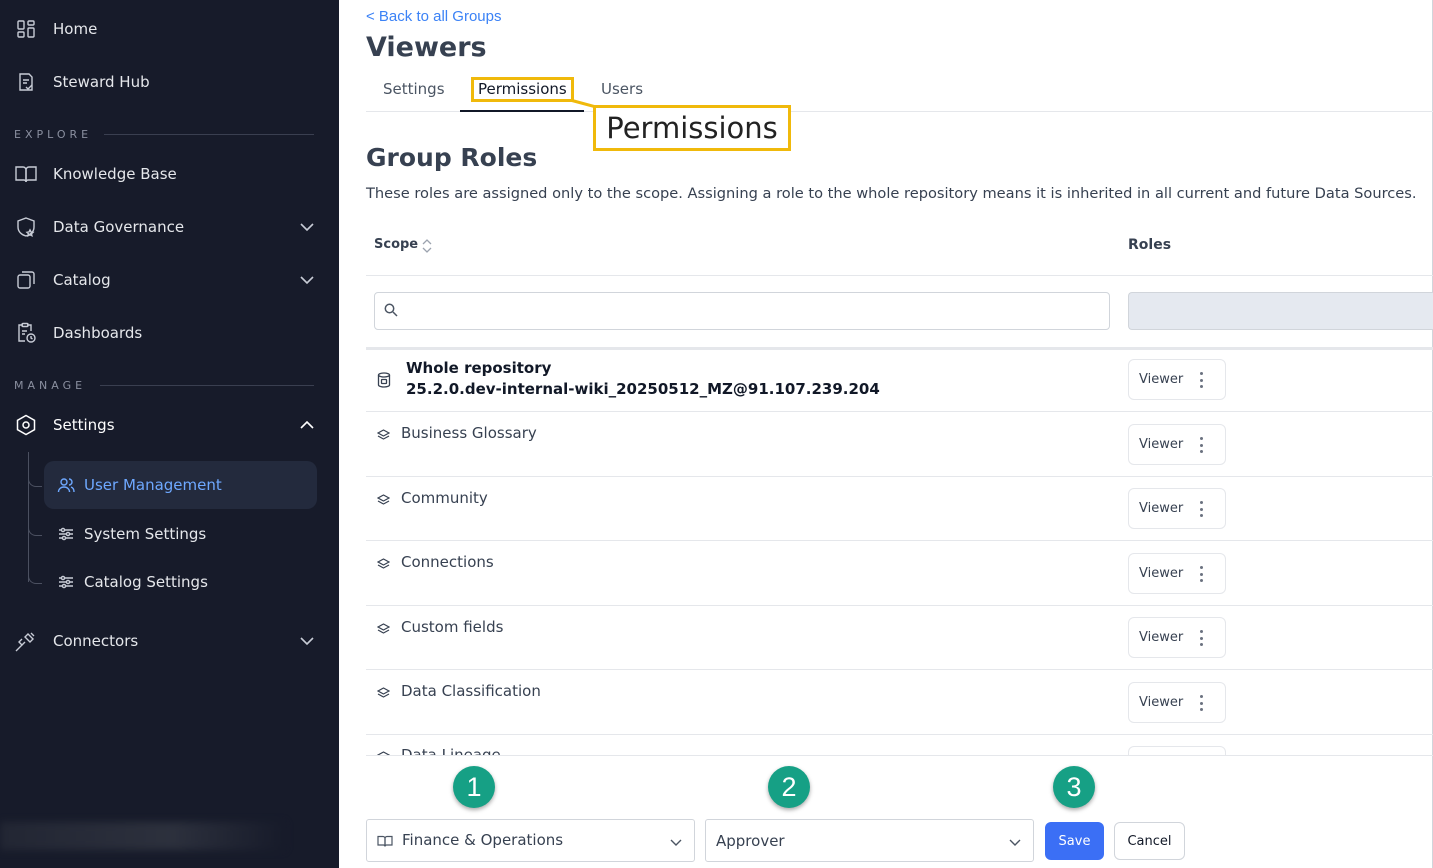  Describe the element at coordinates (1074, 787) in the screenshot. I see `step-badge-3: 3` at that location.